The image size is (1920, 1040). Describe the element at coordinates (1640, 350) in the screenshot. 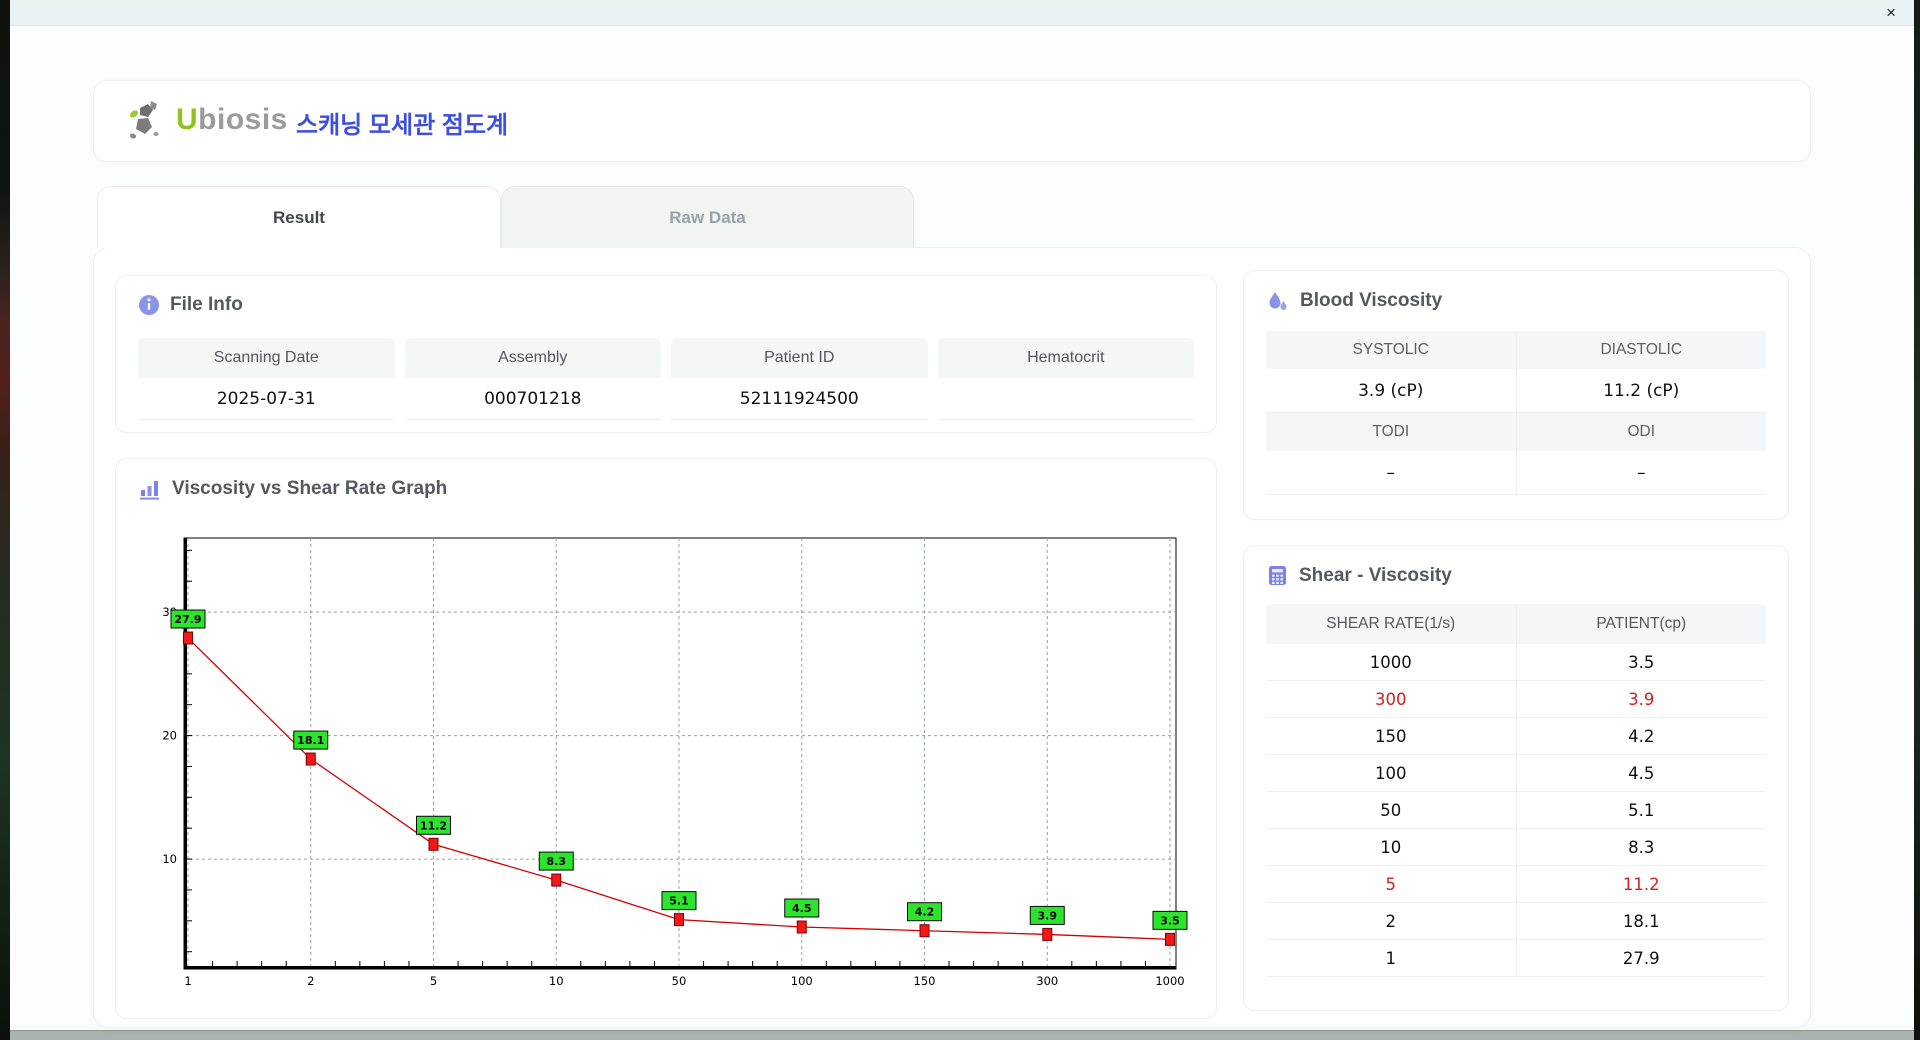

I see `metric-label: DIASTOLIC` at that location.